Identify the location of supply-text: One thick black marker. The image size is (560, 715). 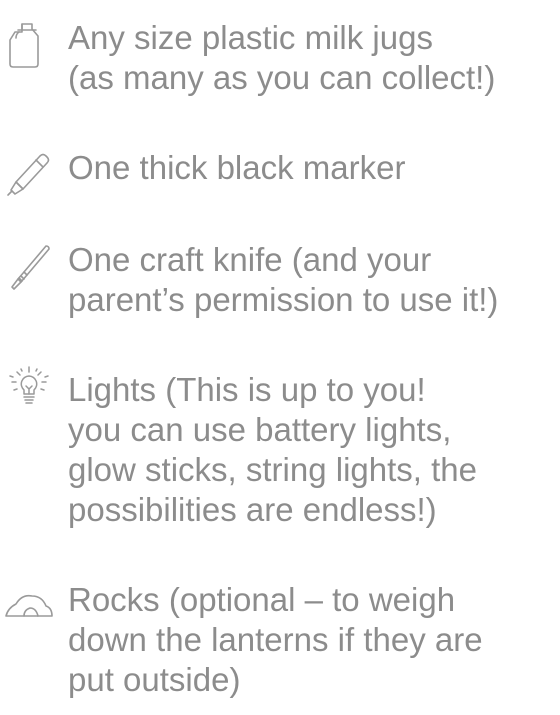
(314, 168).